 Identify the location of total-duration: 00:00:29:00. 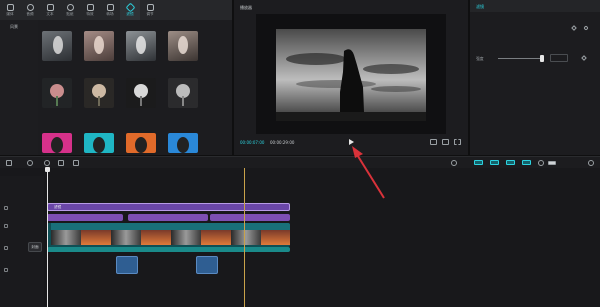
(282, 142).